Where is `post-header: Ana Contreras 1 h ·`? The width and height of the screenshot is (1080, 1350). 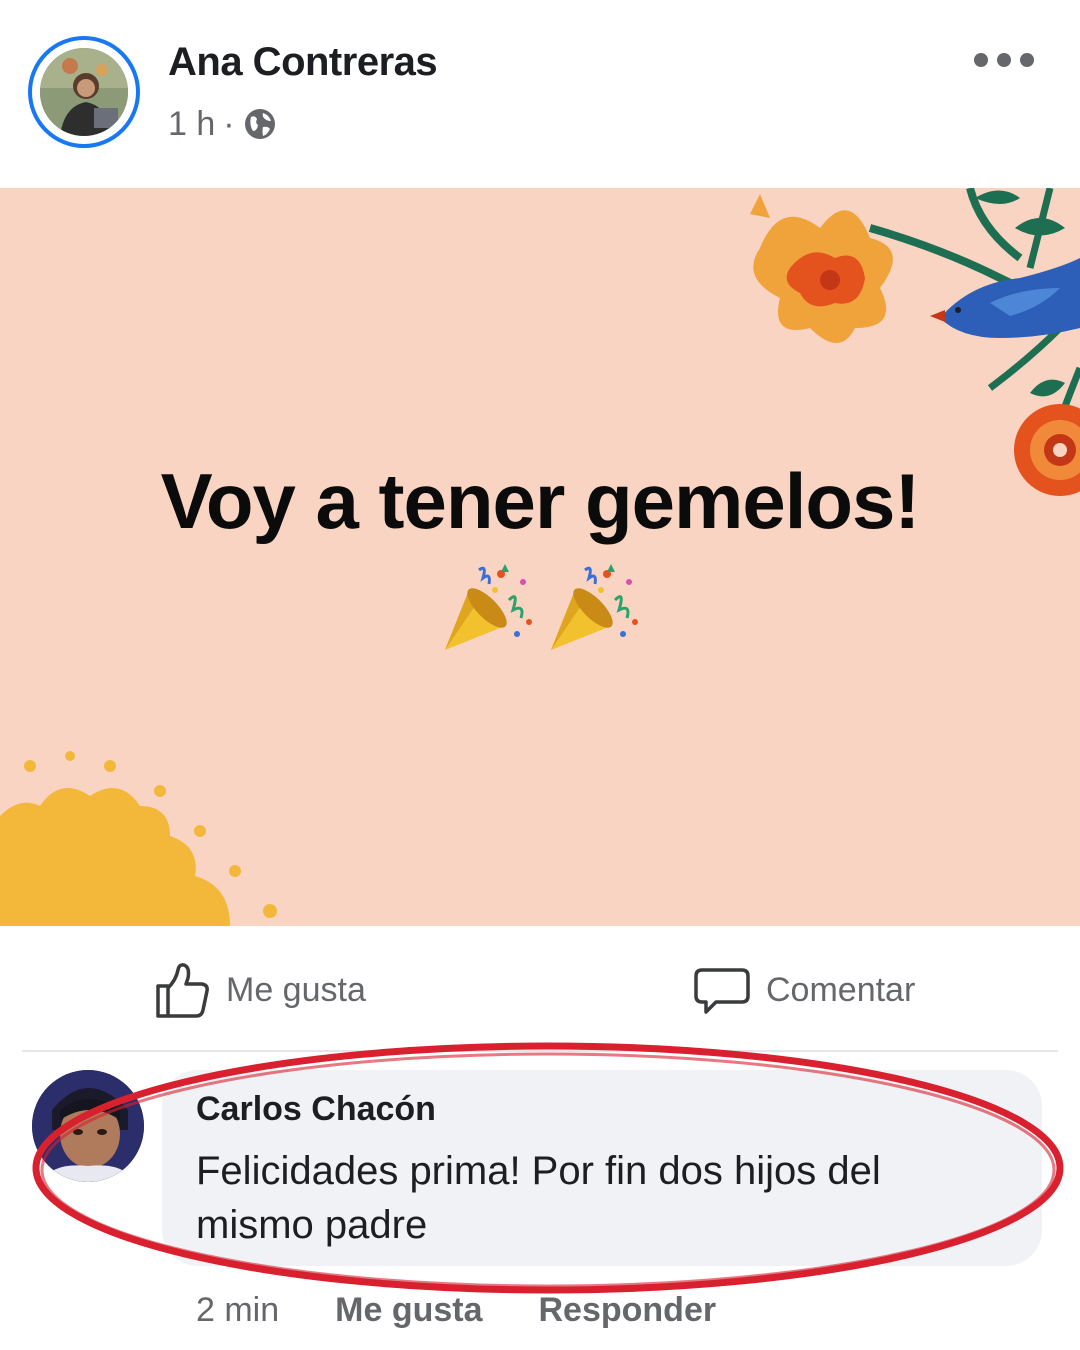 post-header: Ana Contreras 1 h · is located at coordinates (540, 90).